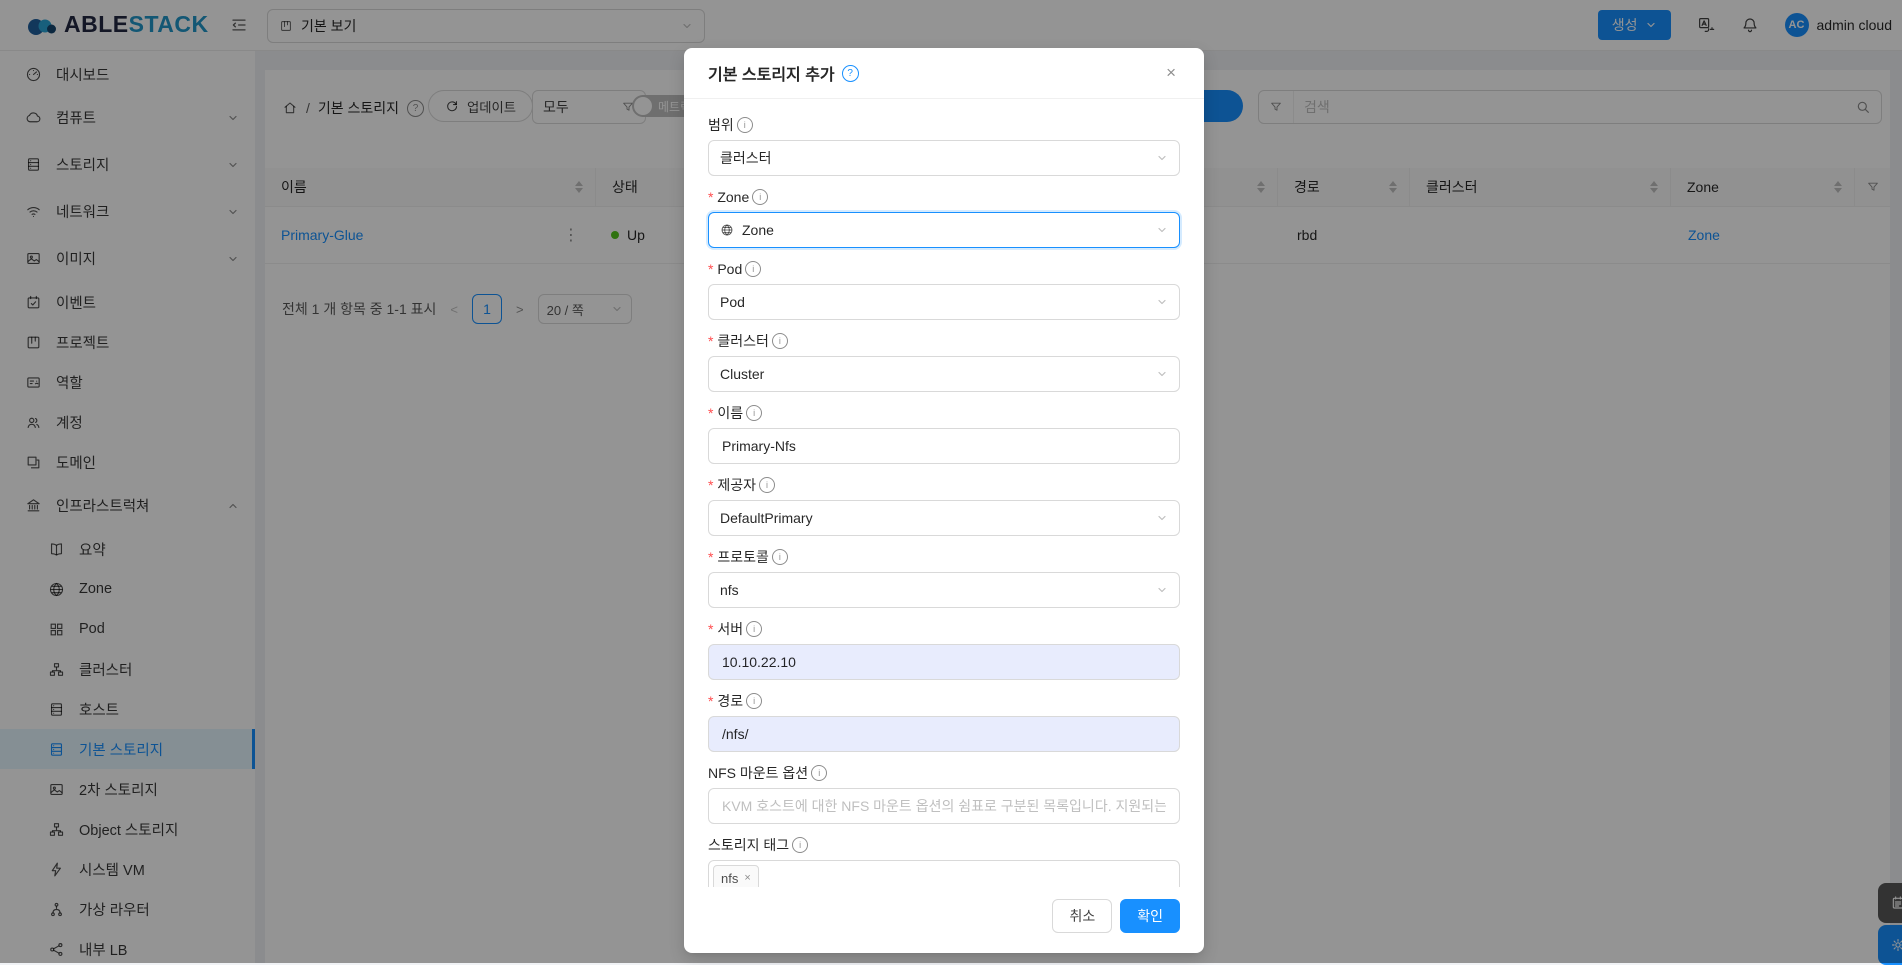 This screenshot has width=1902, height=965. I want to click on name-field-wrap, so click(944, 446).